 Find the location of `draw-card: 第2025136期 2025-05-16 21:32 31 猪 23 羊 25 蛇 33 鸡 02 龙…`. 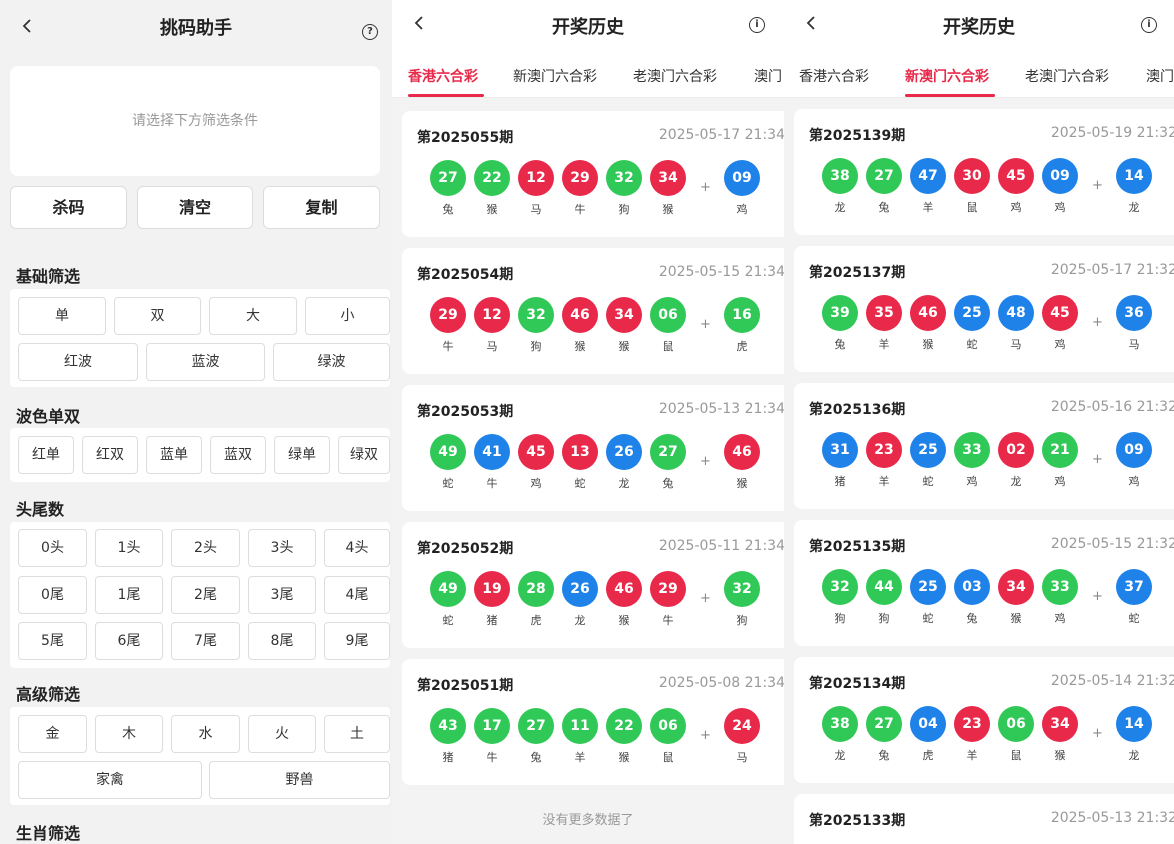

draw-card: 第2025136期 2025-05-16 21:32 31 猪 23 羊 25 蛇 33 鸡 02 龙… is located at coordinates (984, 446).